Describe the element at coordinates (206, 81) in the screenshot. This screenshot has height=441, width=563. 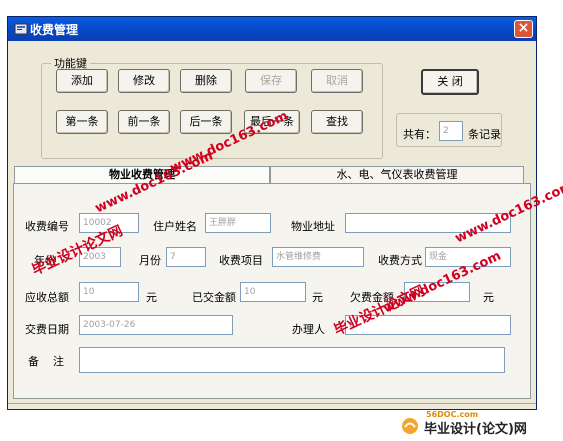
I see `delete-button: 删除` at that location.